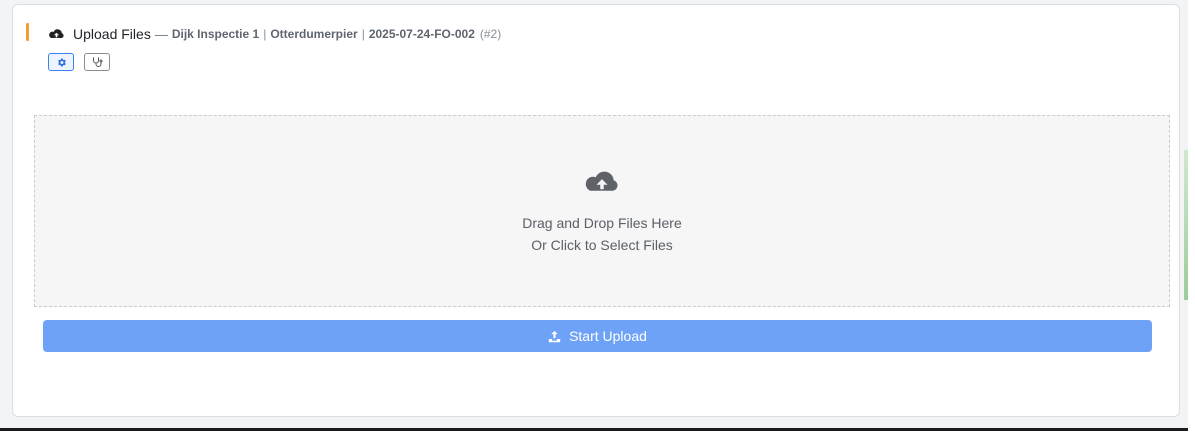 This screenshot has height=433, width=1195. What do you see at coordinates (314, 34) in the screenshot?
I see `site-name: Otterdumerpier` at bounding box center [314, 34].